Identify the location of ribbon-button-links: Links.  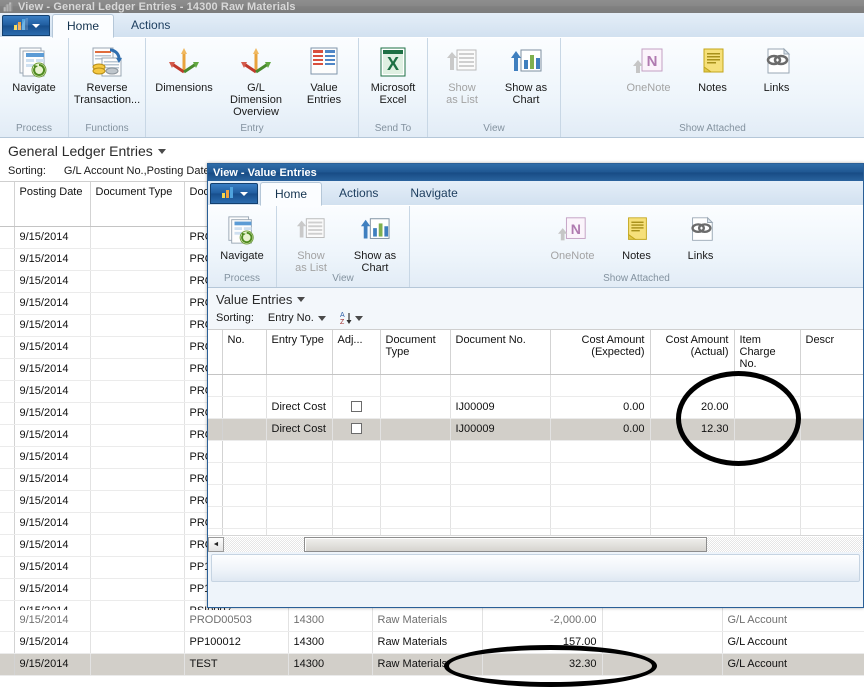
(777, 68).